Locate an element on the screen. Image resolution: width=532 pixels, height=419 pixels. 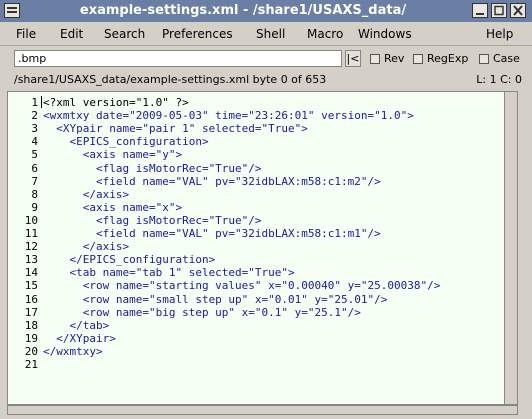
case-checkbox: Case is located at coordinates (499, 58).